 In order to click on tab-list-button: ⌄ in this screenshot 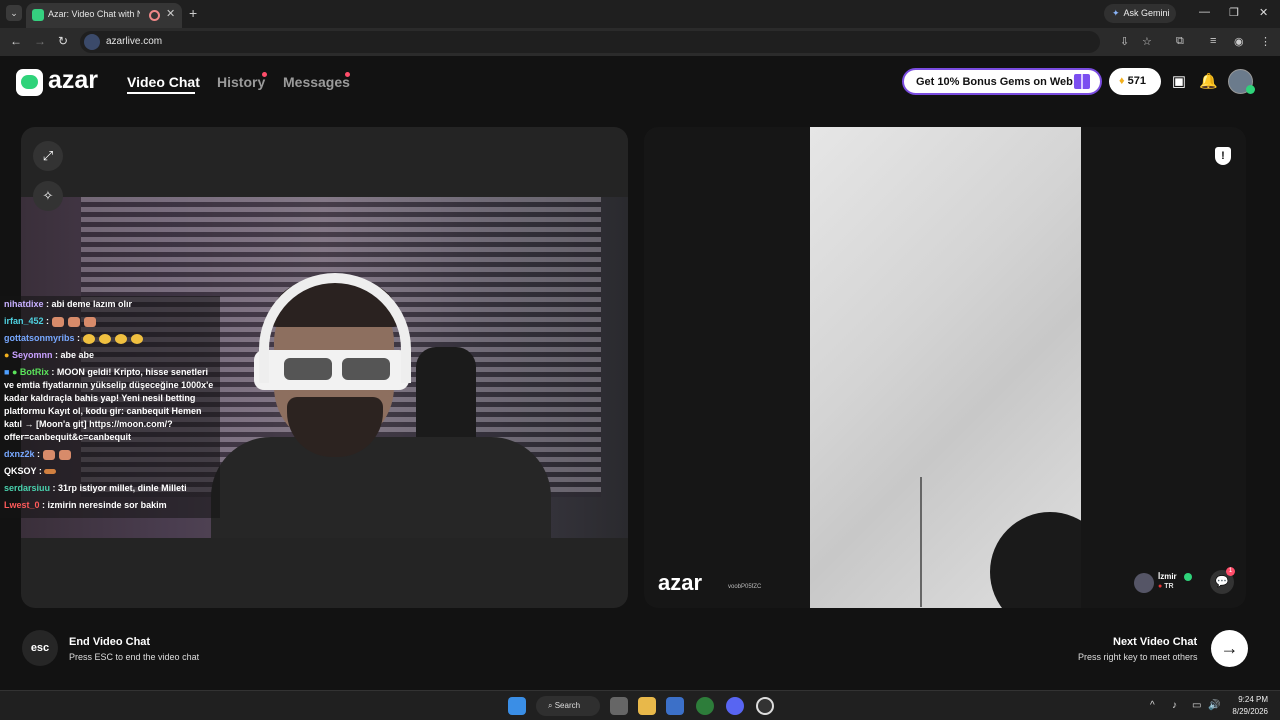, I will do `click(14, 13)`.